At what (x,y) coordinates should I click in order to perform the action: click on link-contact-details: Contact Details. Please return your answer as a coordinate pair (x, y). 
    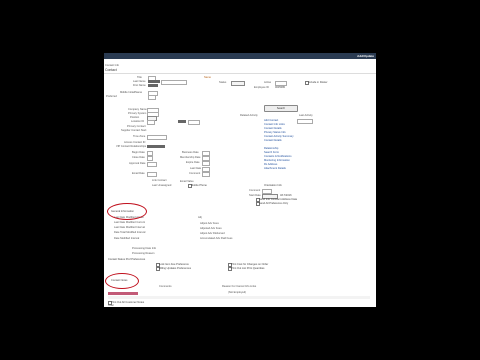
    Looking at the image, I should click on (273, 128).